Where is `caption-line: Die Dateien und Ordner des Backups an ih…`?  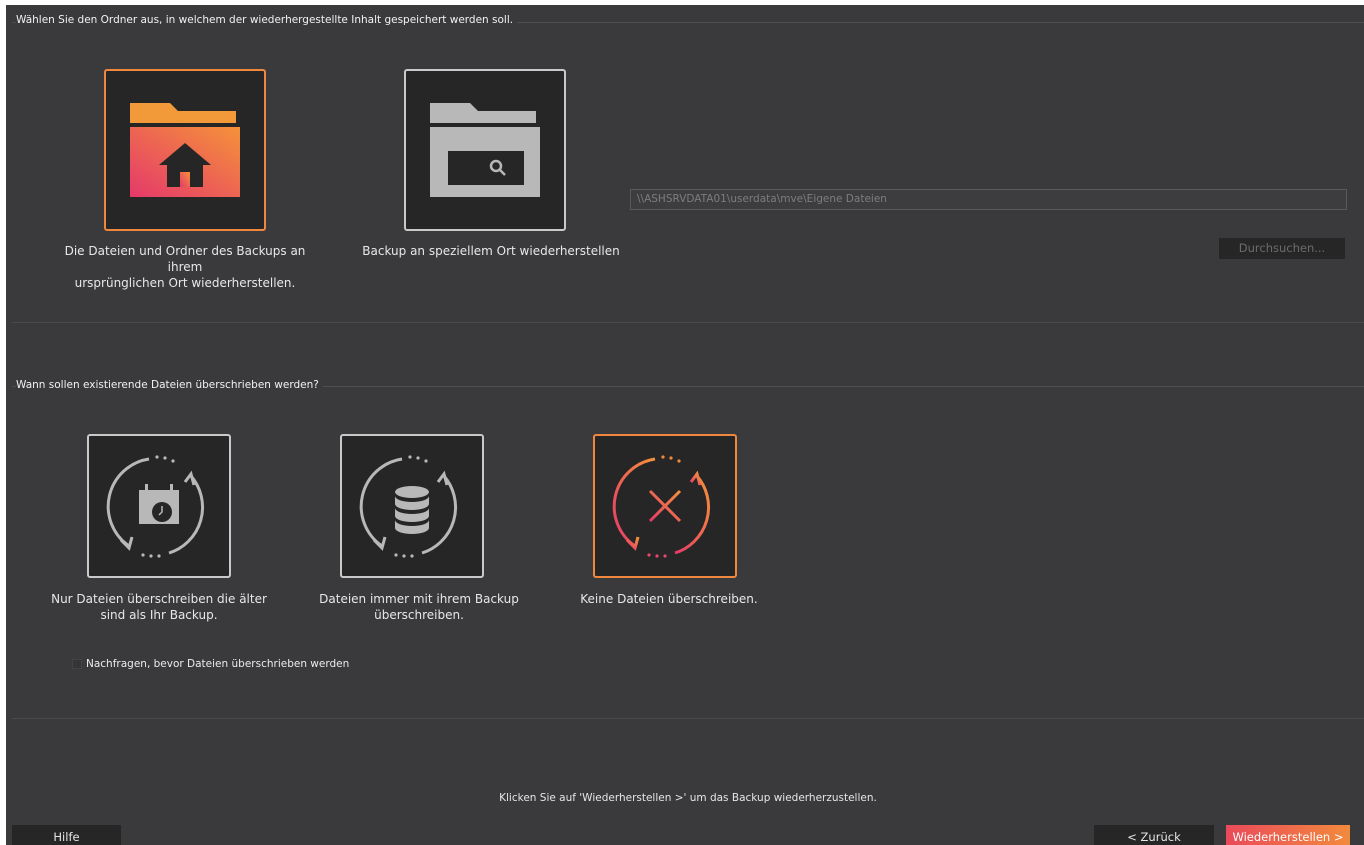 caption-line: Die Dateien und Ordner des Backups an ih… is located at coordinates (185, 259).